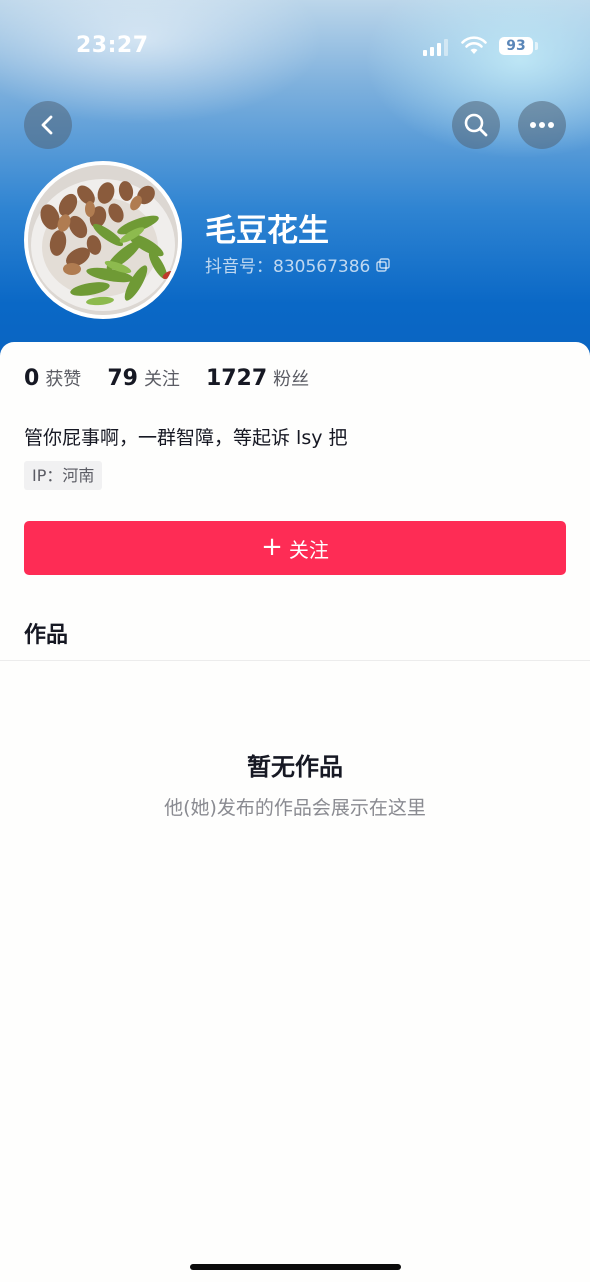 The image size is (590, 1282). I want to click on stat-likes: 0 获赞, so click(52, 378).